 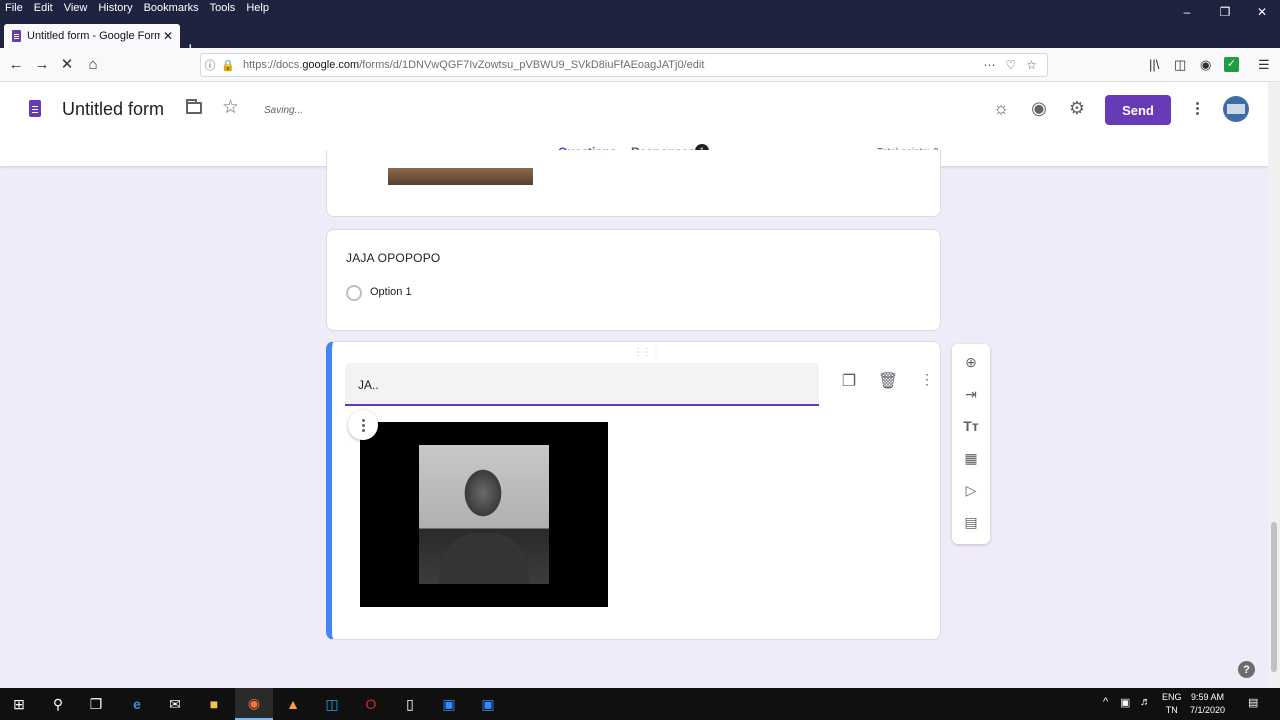 What do you see at coordinates (332, 704) in the screenshot?
I see `store-icon: ◫` at bounding box center [332, 704].